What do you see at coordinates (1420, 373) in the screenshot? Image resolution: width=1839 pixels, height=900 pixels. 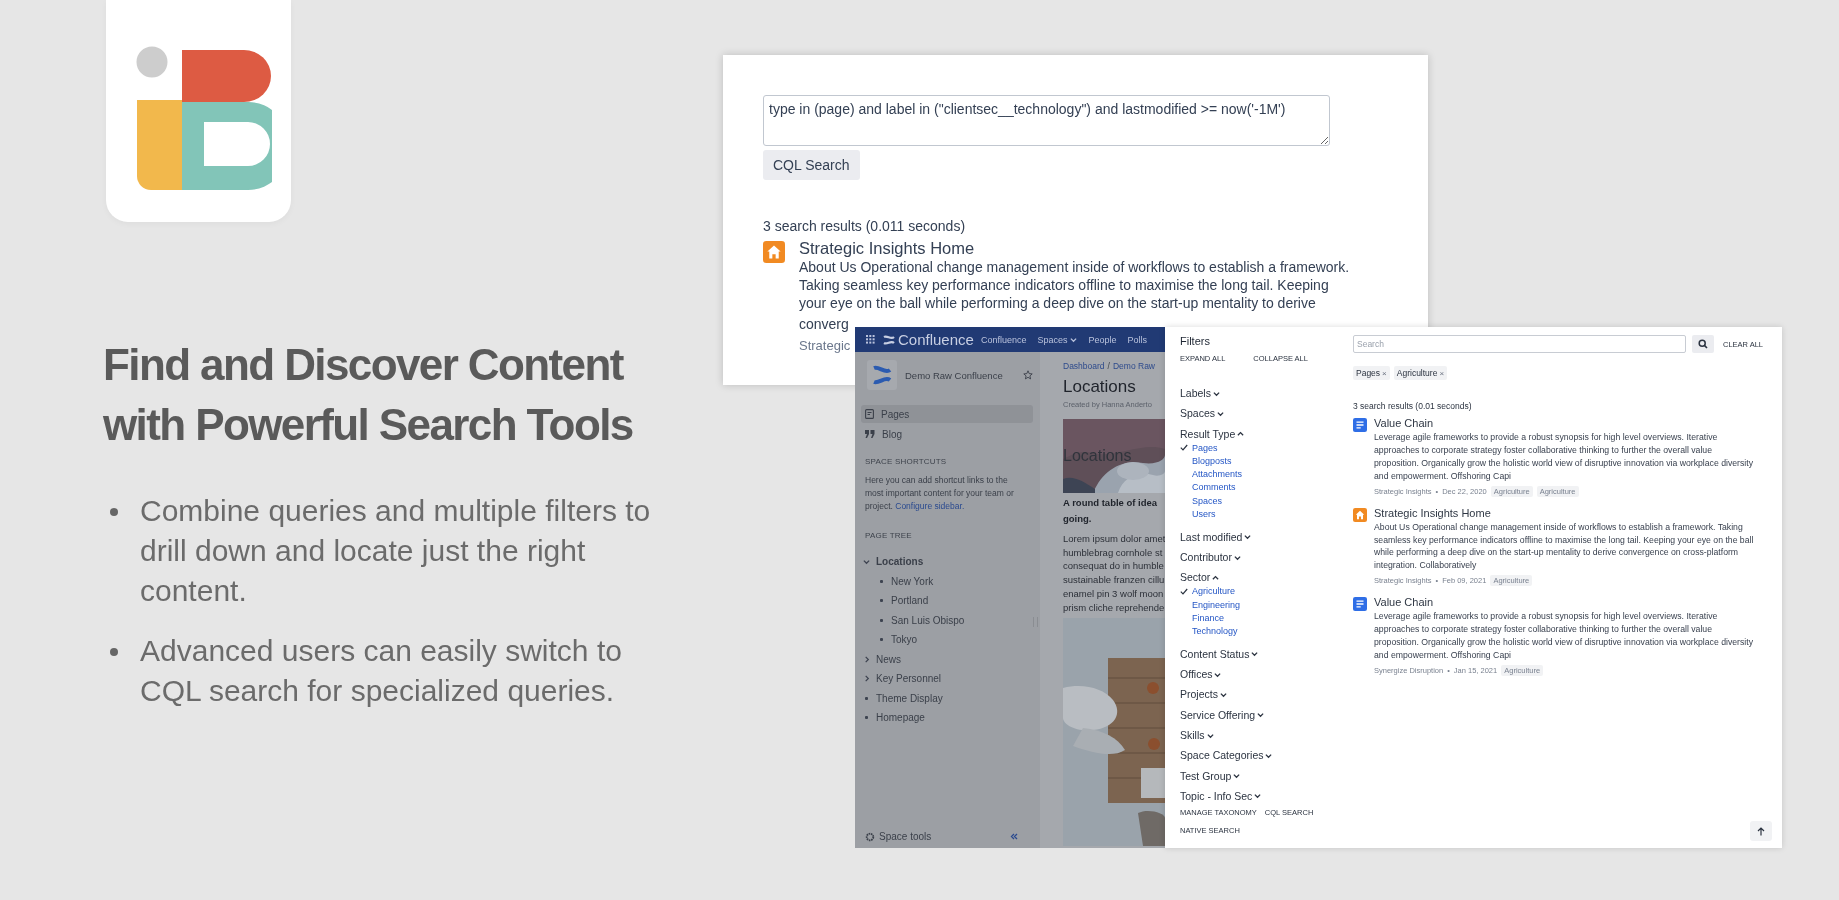 I see `filter-chip: Agriculture ×` at bounding box center [1420, 373].